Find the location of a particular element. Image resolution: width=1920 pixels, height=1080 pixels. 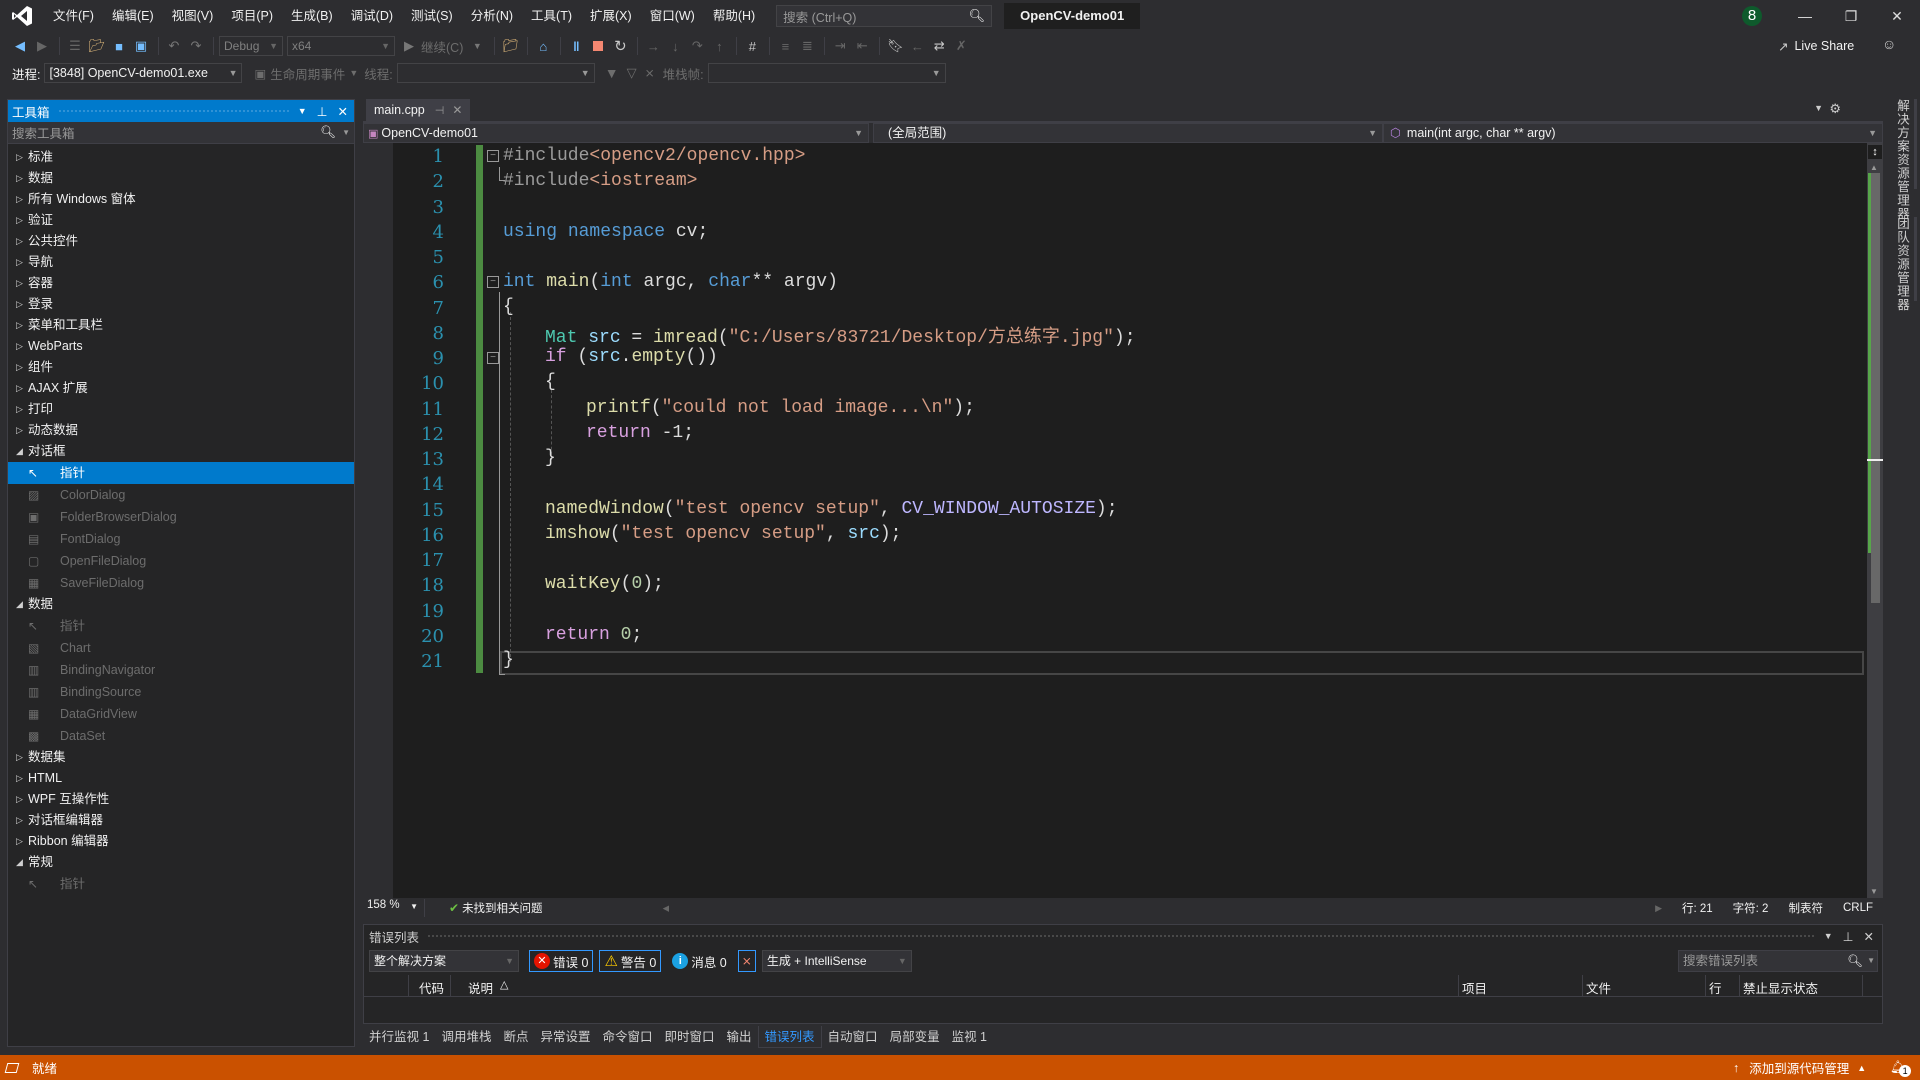

restart-icon: ↻ is located at coordinates (620, 46).